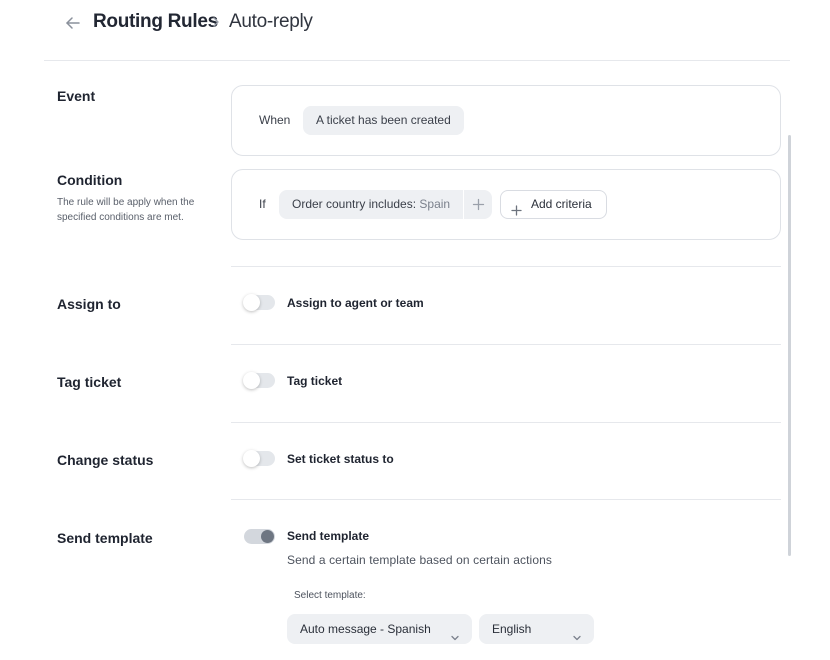  What do you see at coordinates (105, 538) in the screenshot?
I see `template-section-label: Send template` at bounding box center [105, 538].